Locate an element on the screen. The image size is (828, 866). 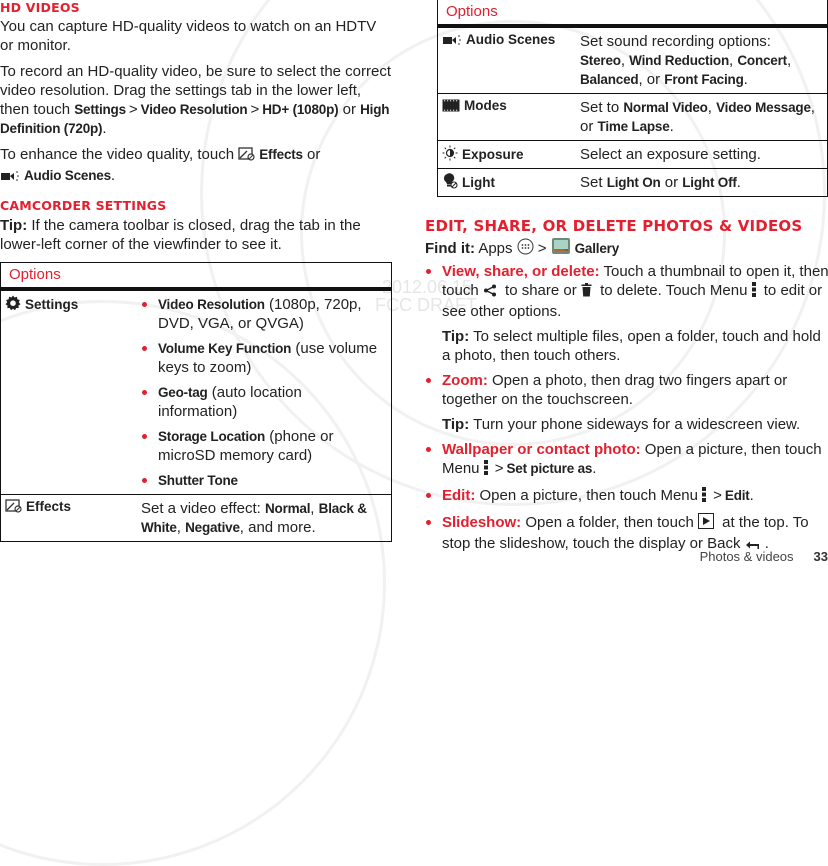
option-label-settings: Settings is located at coordinates (61, 392).